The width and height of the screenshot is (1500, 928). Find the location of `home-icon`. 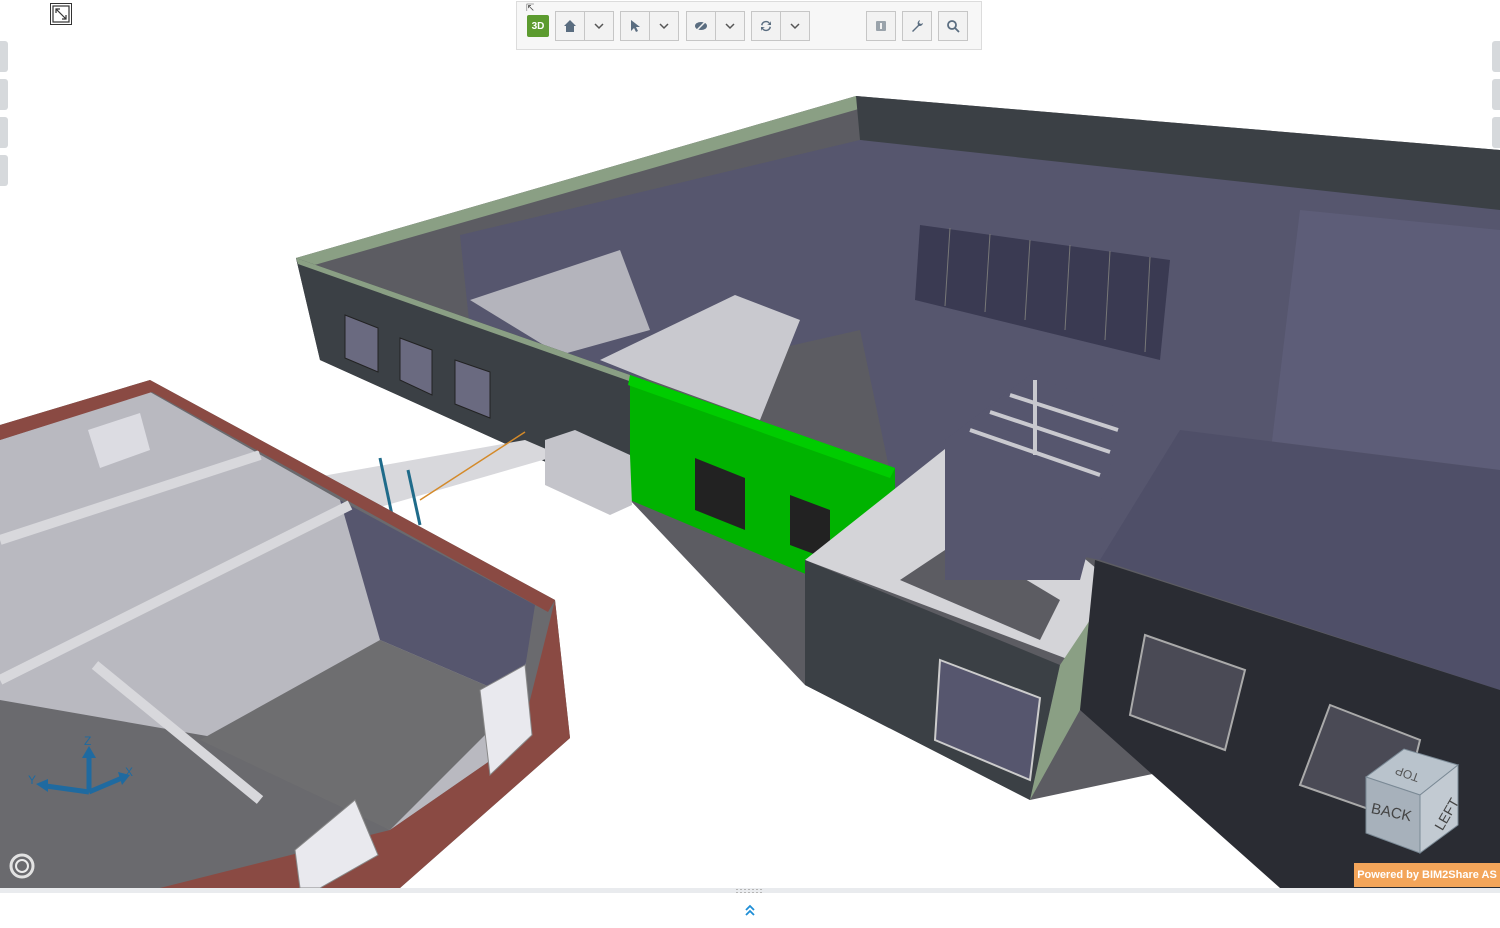

home-icon is located at coordinates (570, 26).